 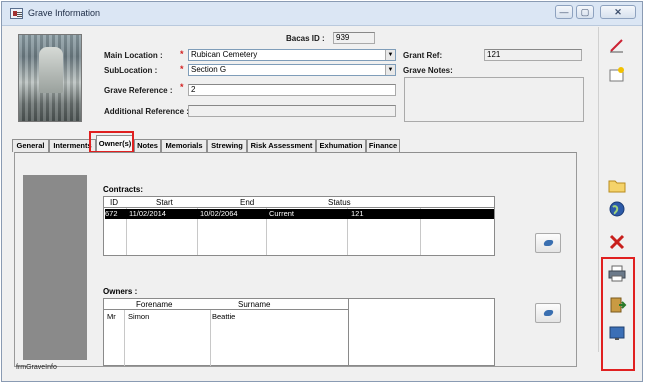 What do you see at coordinates (164, 202) in the screenshot?
I see `contracts-col-start: Start` at bounding box center [164, 202].